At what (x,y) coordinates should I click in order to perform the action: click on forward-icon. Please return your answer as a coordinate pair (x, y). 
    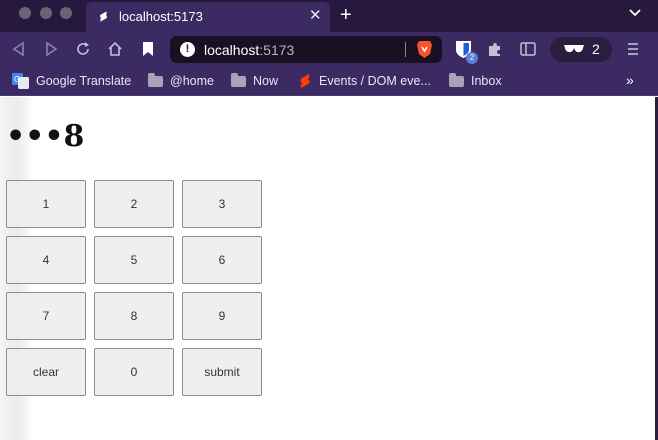
    Looking at the image, I should click on (51, 49).